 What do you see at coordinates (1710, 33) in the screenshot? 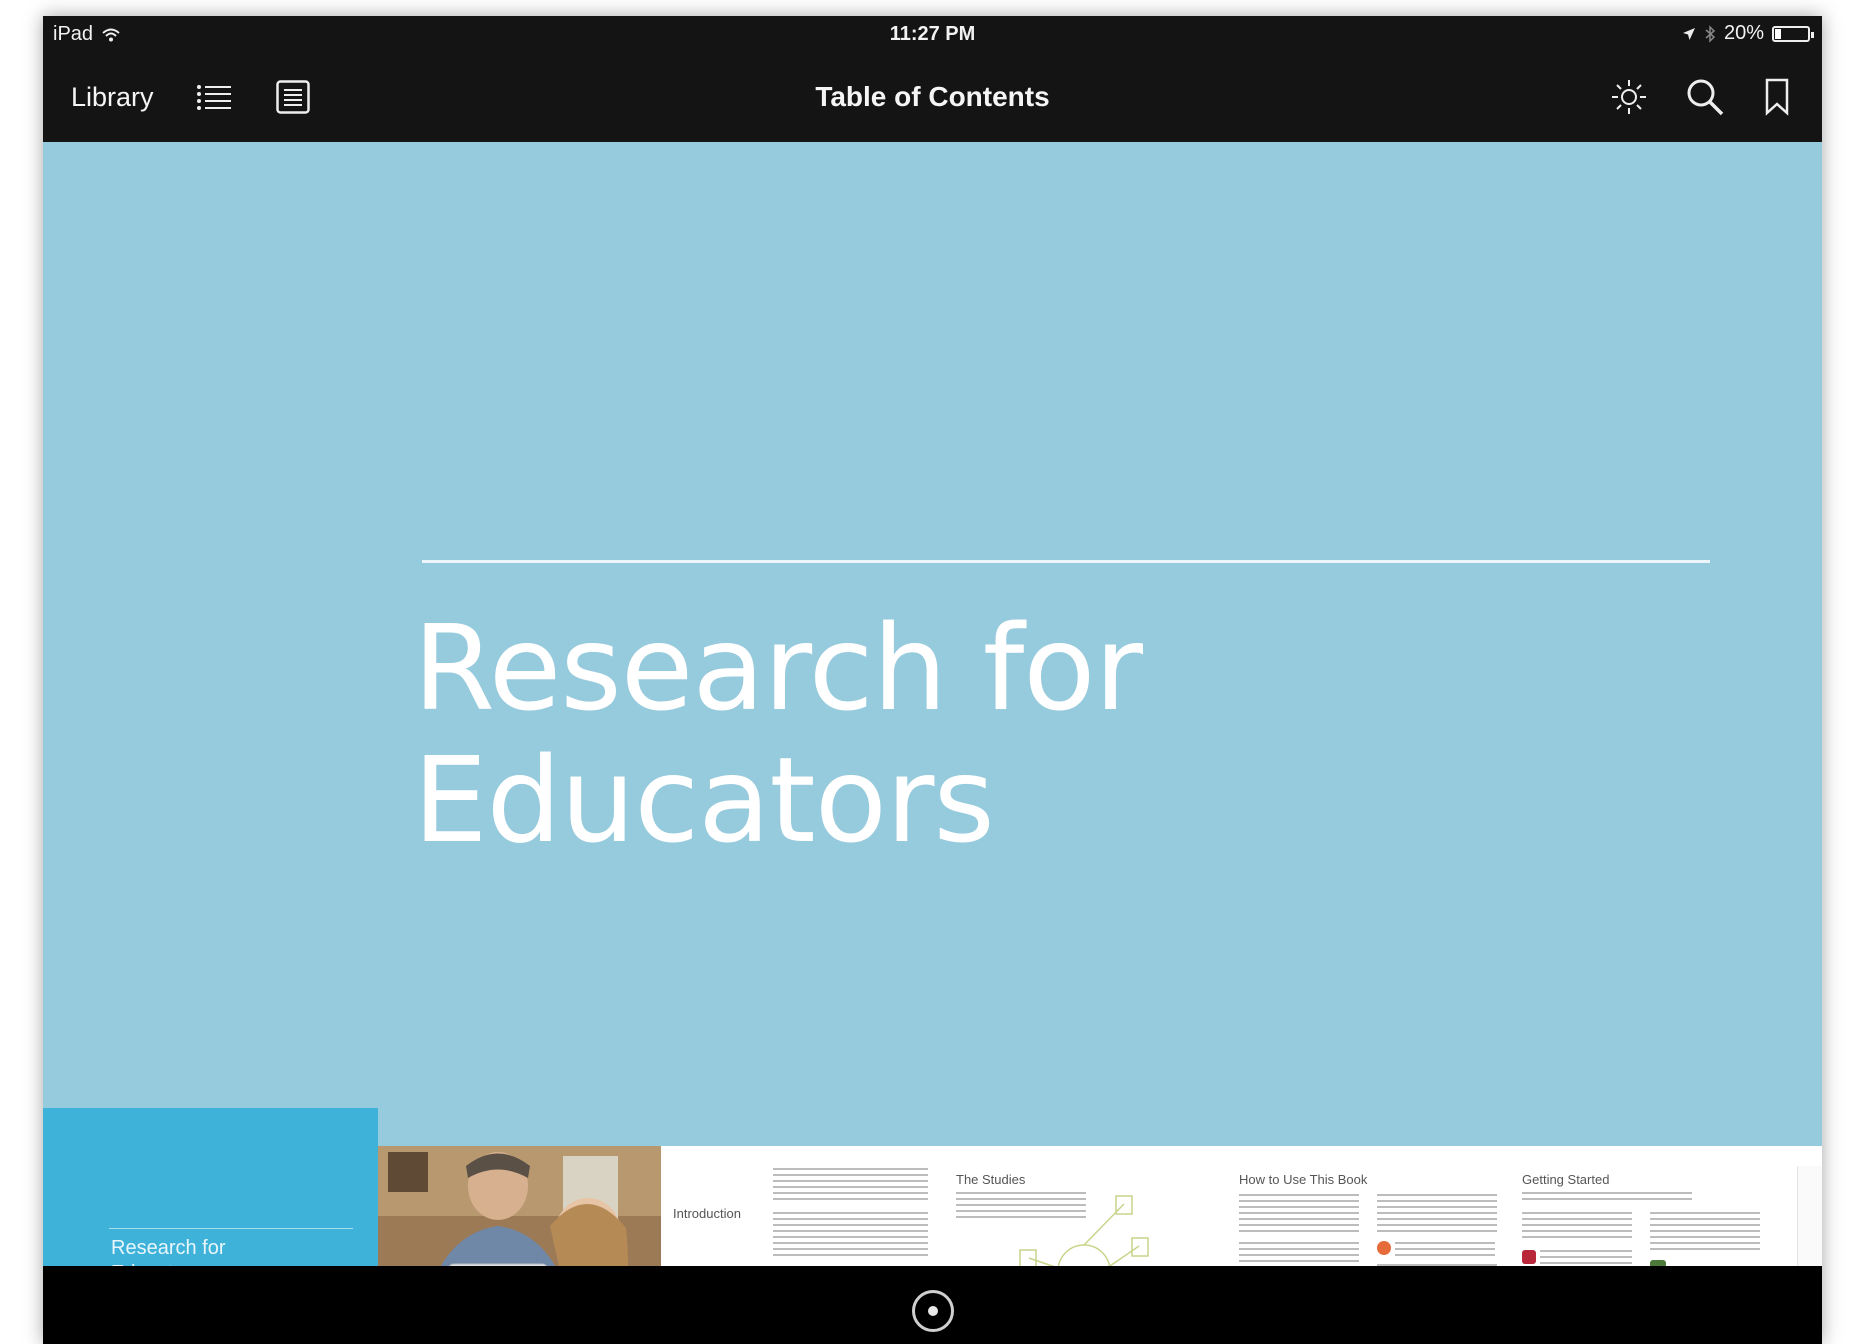
I see `bluetooth-icon` at bounding box center [1710, 33].